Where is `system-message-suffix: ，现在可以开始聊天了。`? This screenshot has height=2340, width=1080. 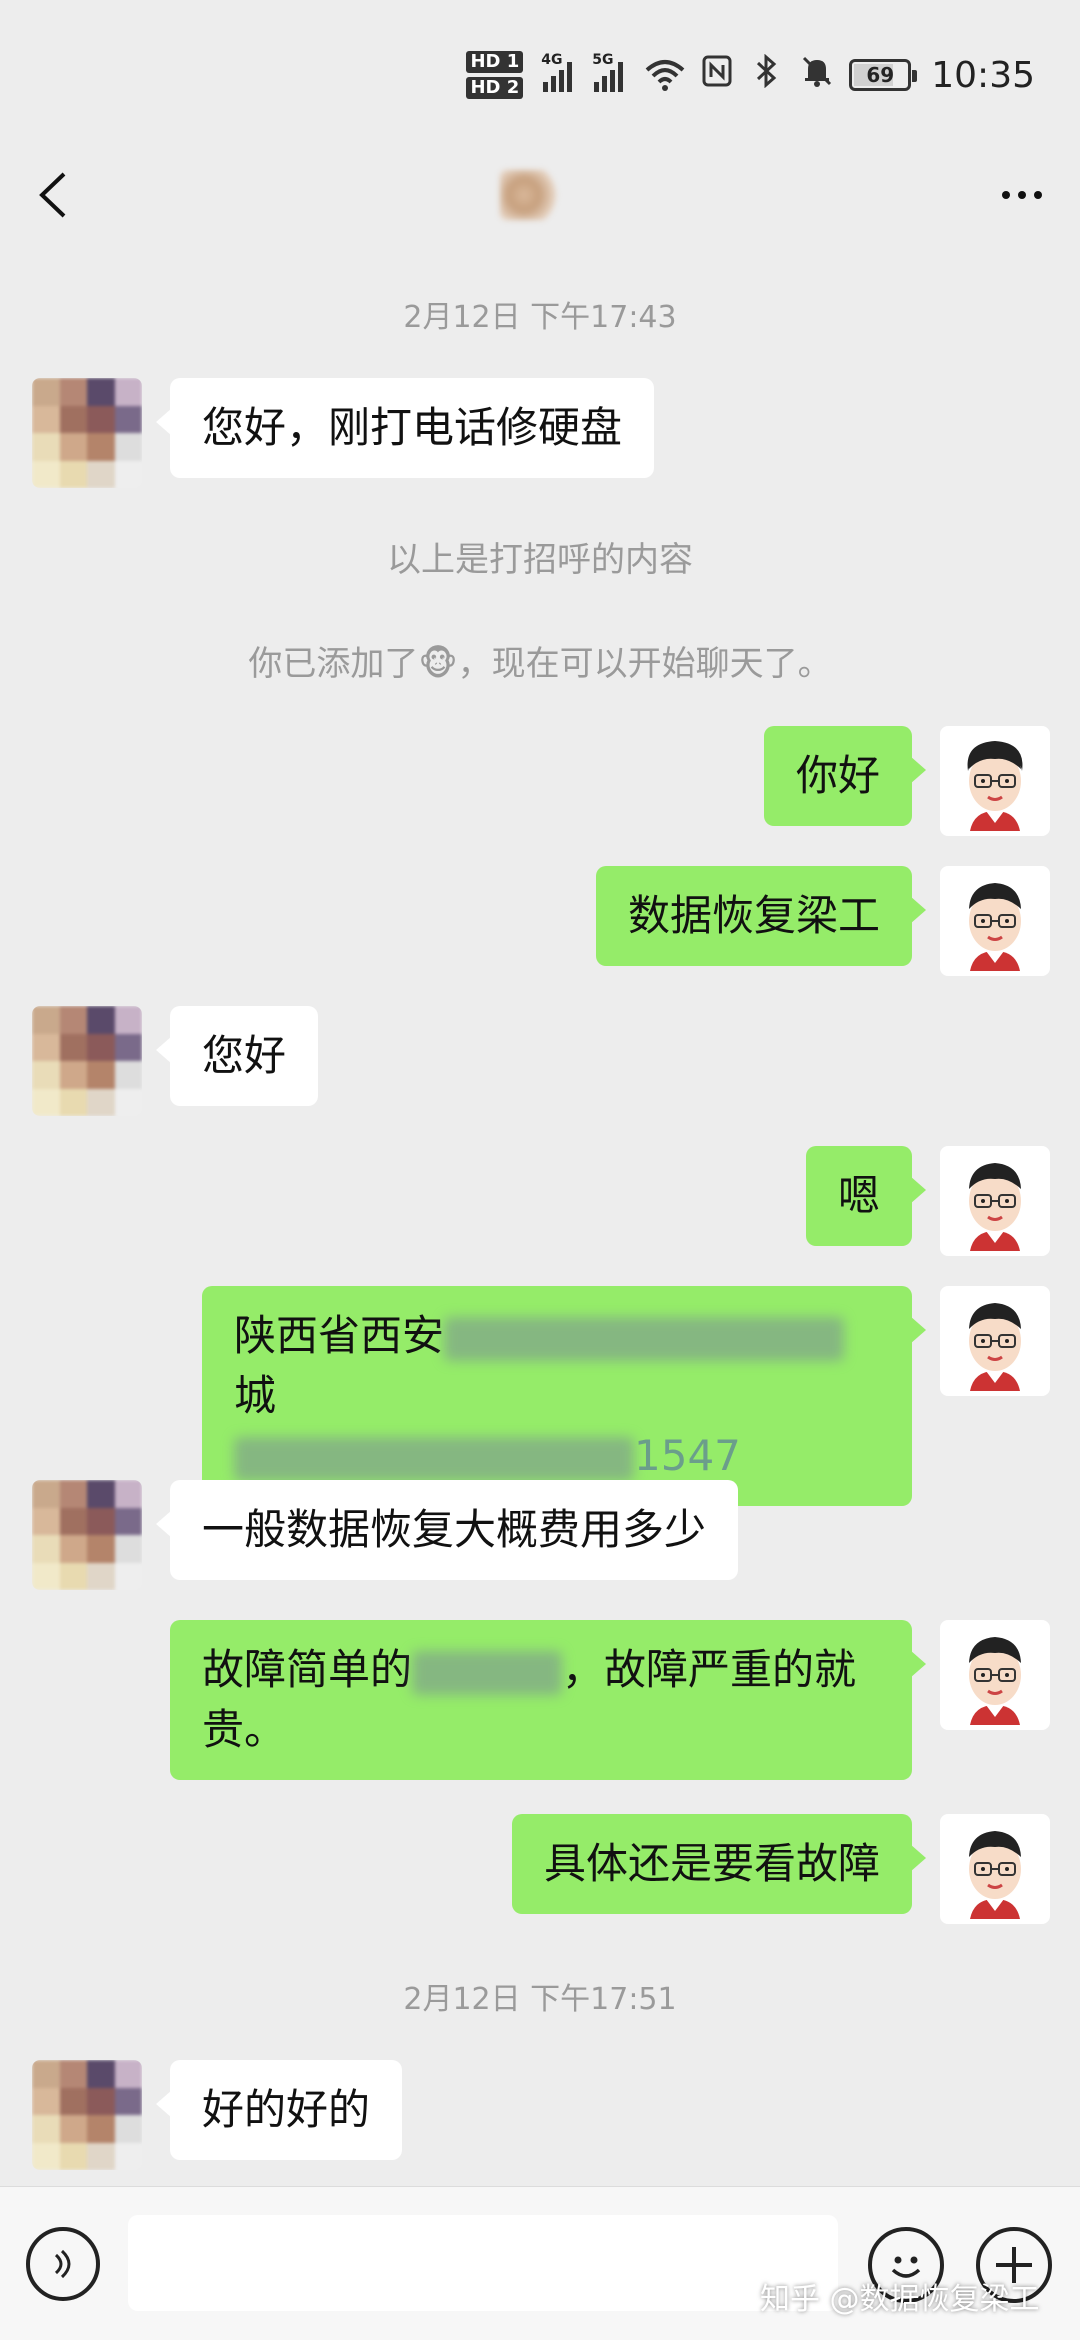
system-message-suffix: ，现在可以开始聊天了。 is located at coordinates (644, 664).